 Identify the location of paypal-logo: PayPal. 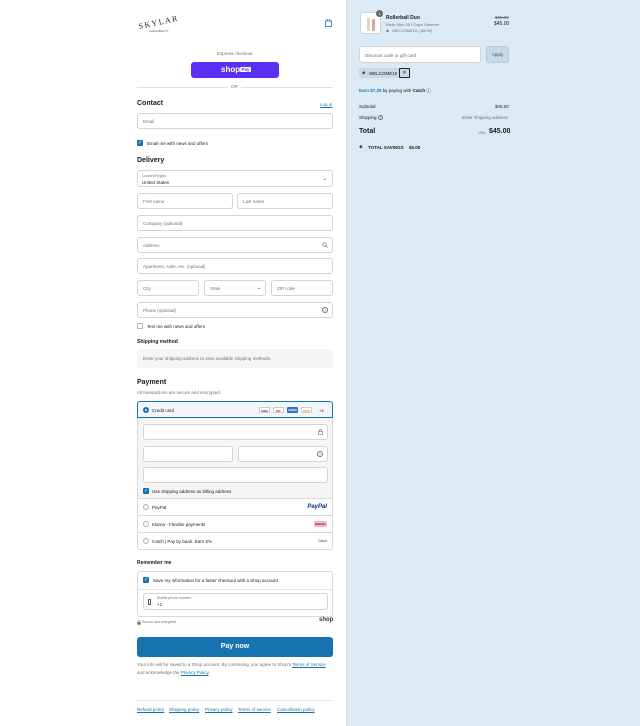
(317, 507).